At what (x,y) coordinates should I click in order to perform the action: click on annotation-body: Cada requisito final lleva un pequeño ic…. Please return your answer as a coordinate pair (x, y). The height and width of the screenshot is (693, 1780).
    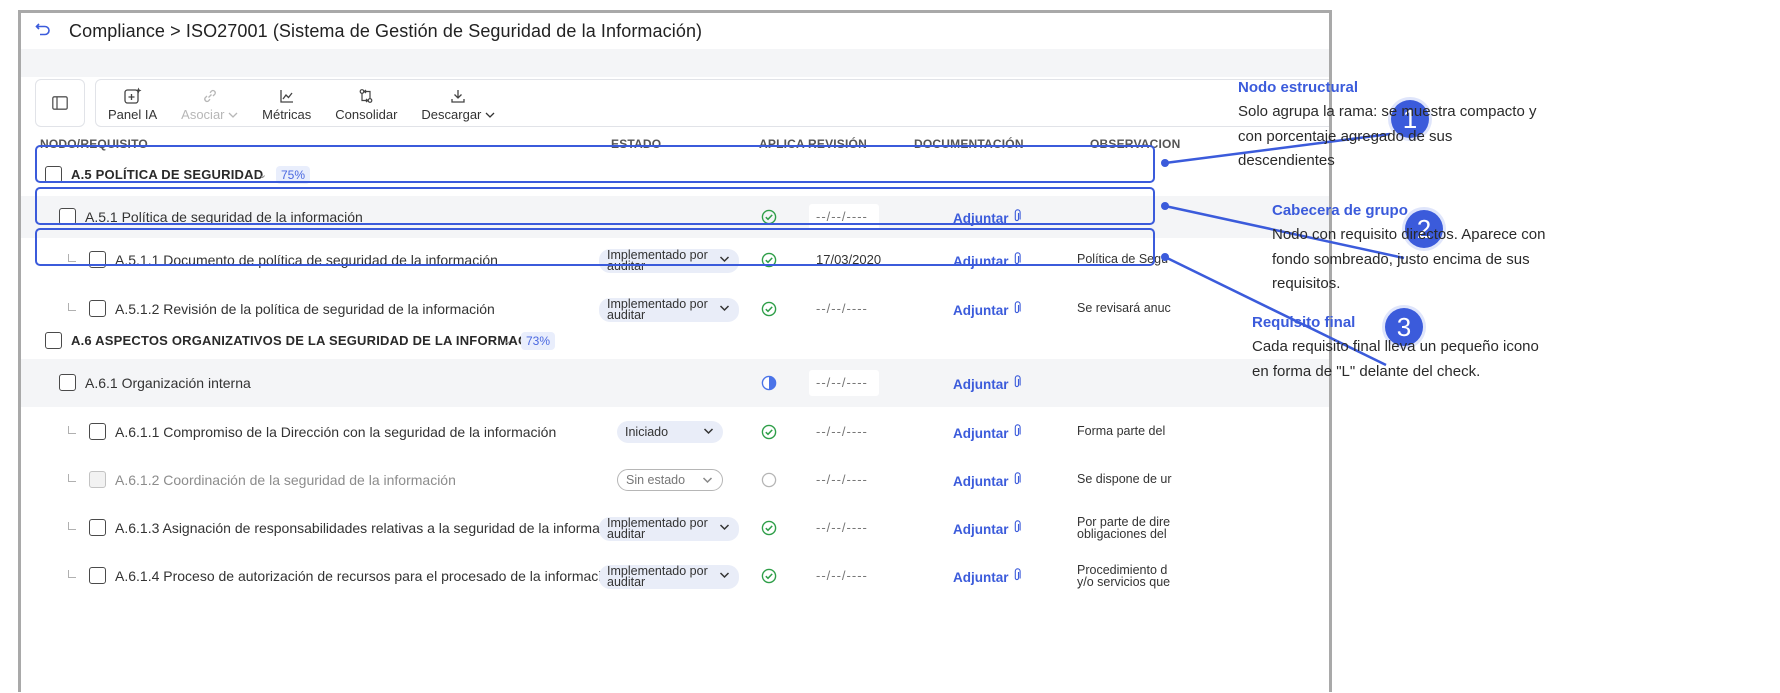
    Looking at the image, I should click on (1395, 359).